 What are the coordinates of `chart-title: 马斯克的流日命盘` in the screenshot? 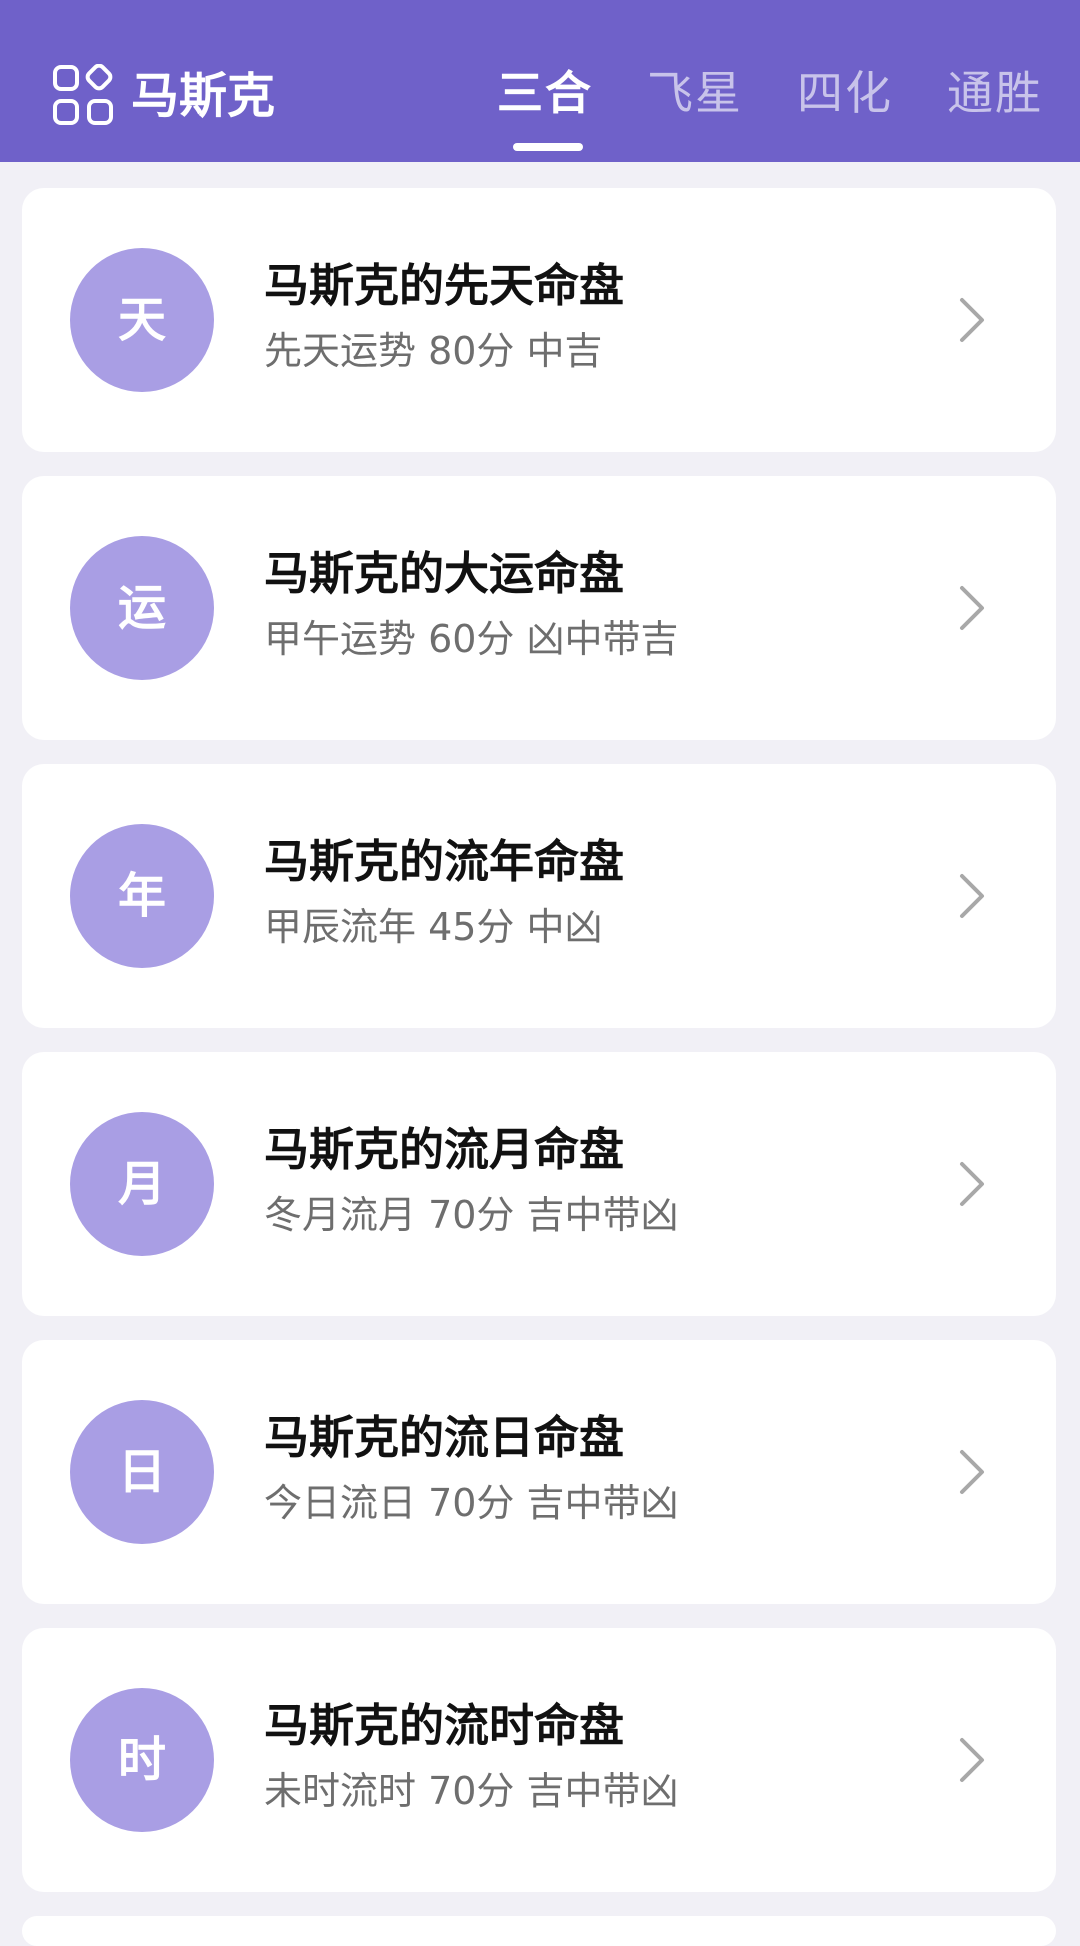 It's located at (444, 1437).